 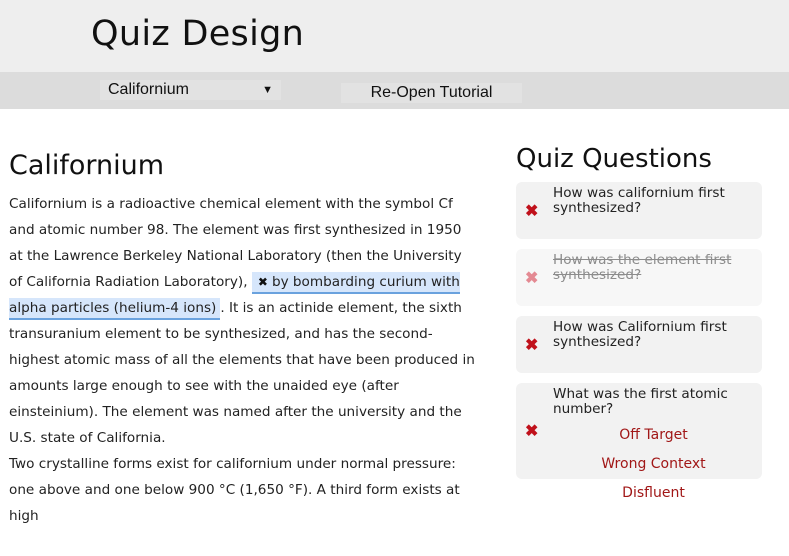 I want to click on tag-wrong-context: Wrong Context, so click(x=653, y=464).